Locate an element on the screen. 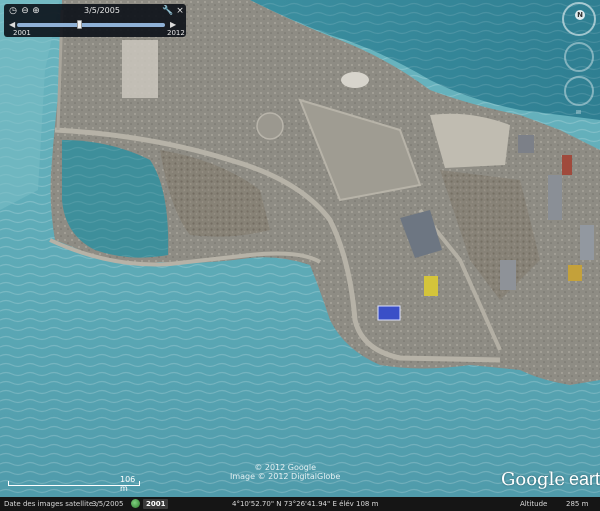  copyright-notice: © 2012 Google Image © 2012 DigitalGlobe is located at coordinates (285, 472).